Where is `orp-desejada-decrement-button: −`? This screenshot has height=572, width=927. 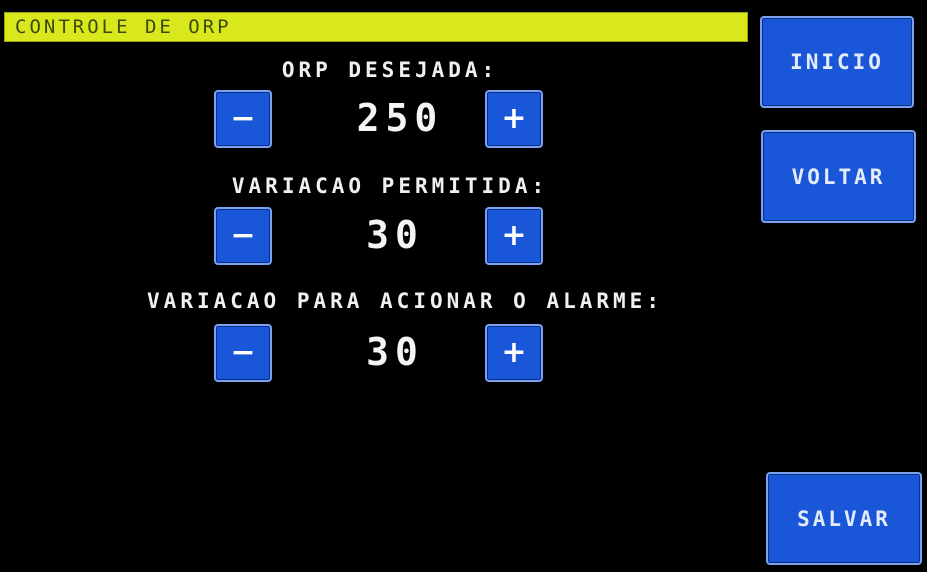 orp-desejada-decrement-button: − is located at coordinates (243, 119).